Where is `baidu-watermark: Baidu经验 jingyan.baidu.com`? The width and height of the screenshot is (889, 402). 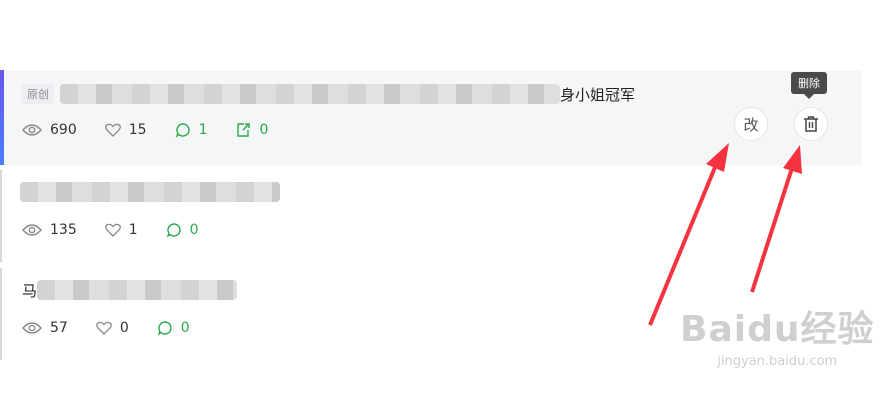
baidu-watermark: Baidu经验 jingyan.baidu.com is located at coordinates (777, 334).